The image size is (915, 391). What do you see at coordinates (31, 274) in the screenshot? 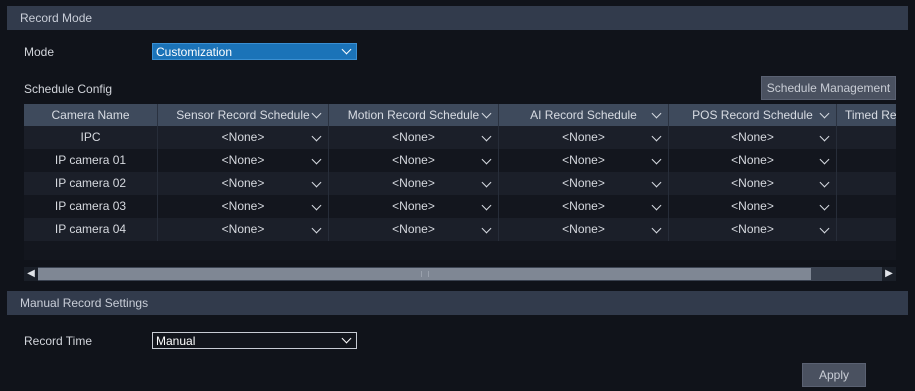
I see `arrow-left-icon: ◀` at bounding box center [31, 274].